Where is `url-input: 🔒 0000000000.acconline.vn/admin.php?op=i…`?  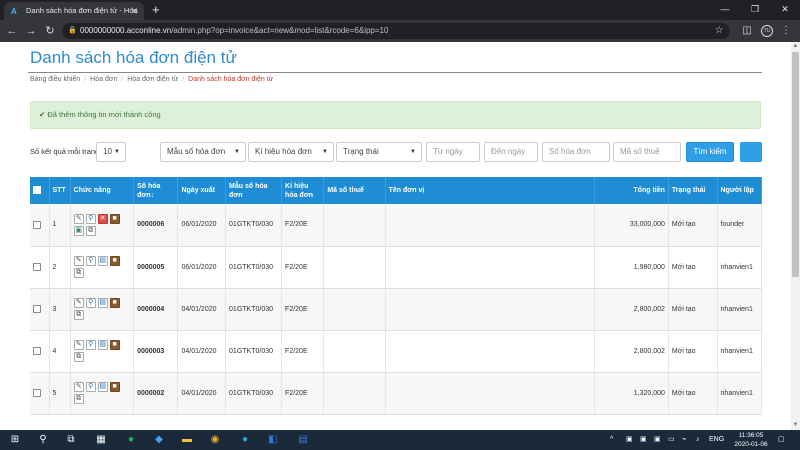
url-input: 🔒 0000000000.acconline.vn/admin.php?op=i… is located at coordinates (396, 31).